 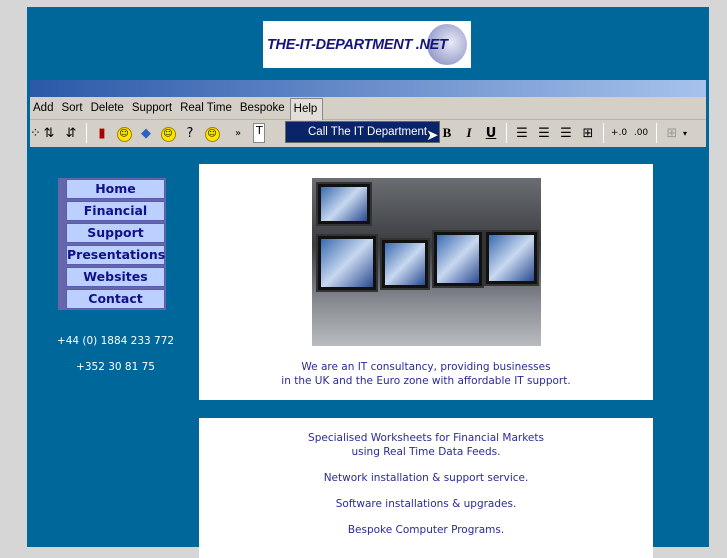 What do you see at coordinates (469, 133) in the screenshot?
I see `italic-button: I` at bounding box center [469, 133].